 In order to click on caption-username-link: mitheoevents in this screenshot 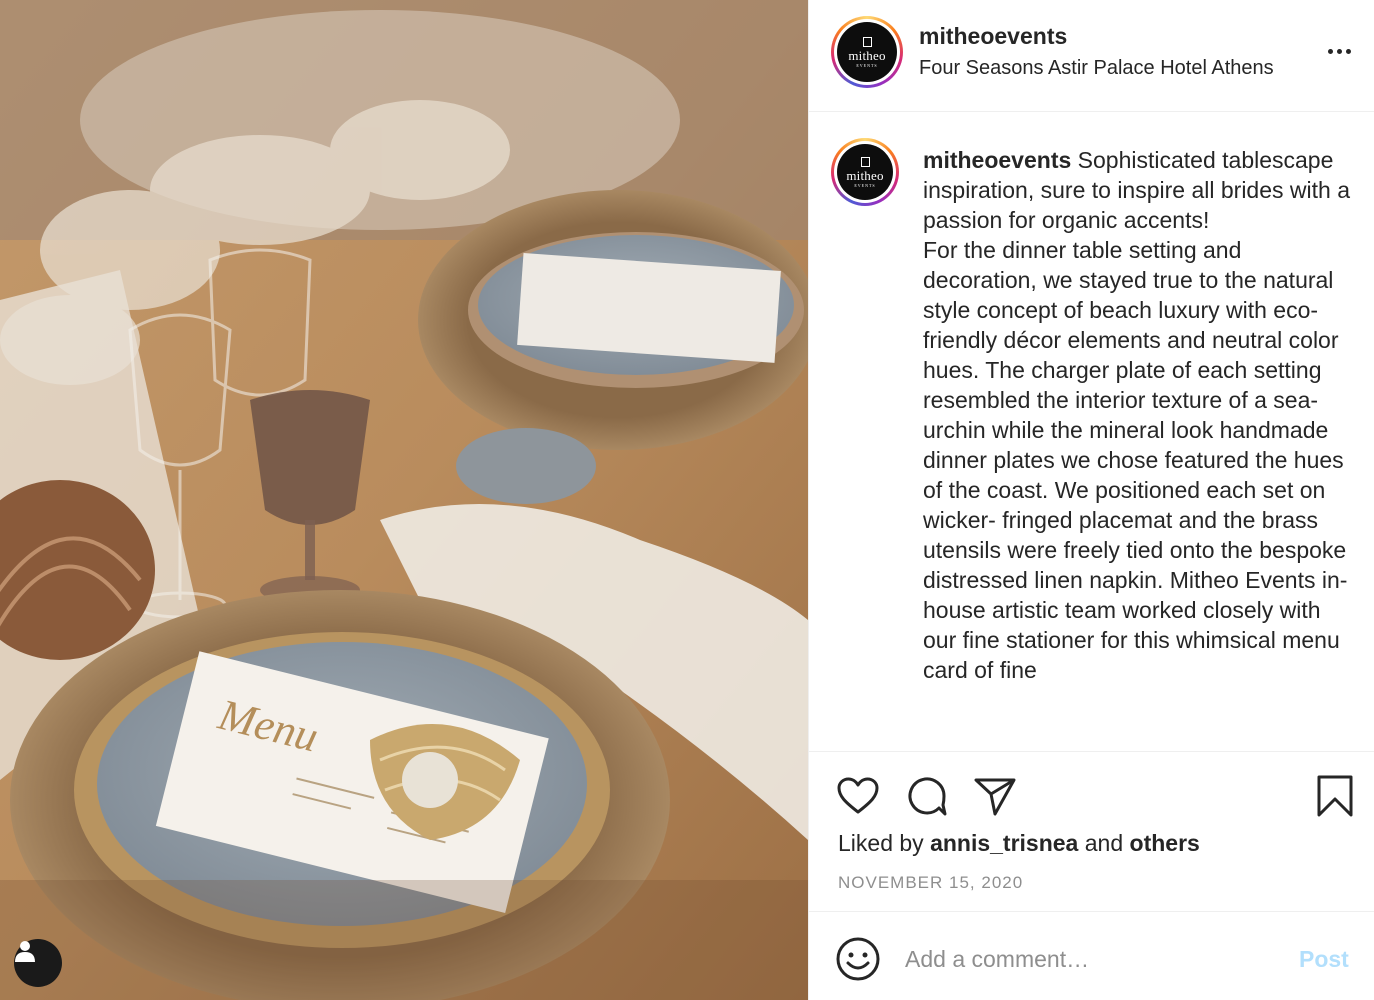, I will do `click(997, 160)`.